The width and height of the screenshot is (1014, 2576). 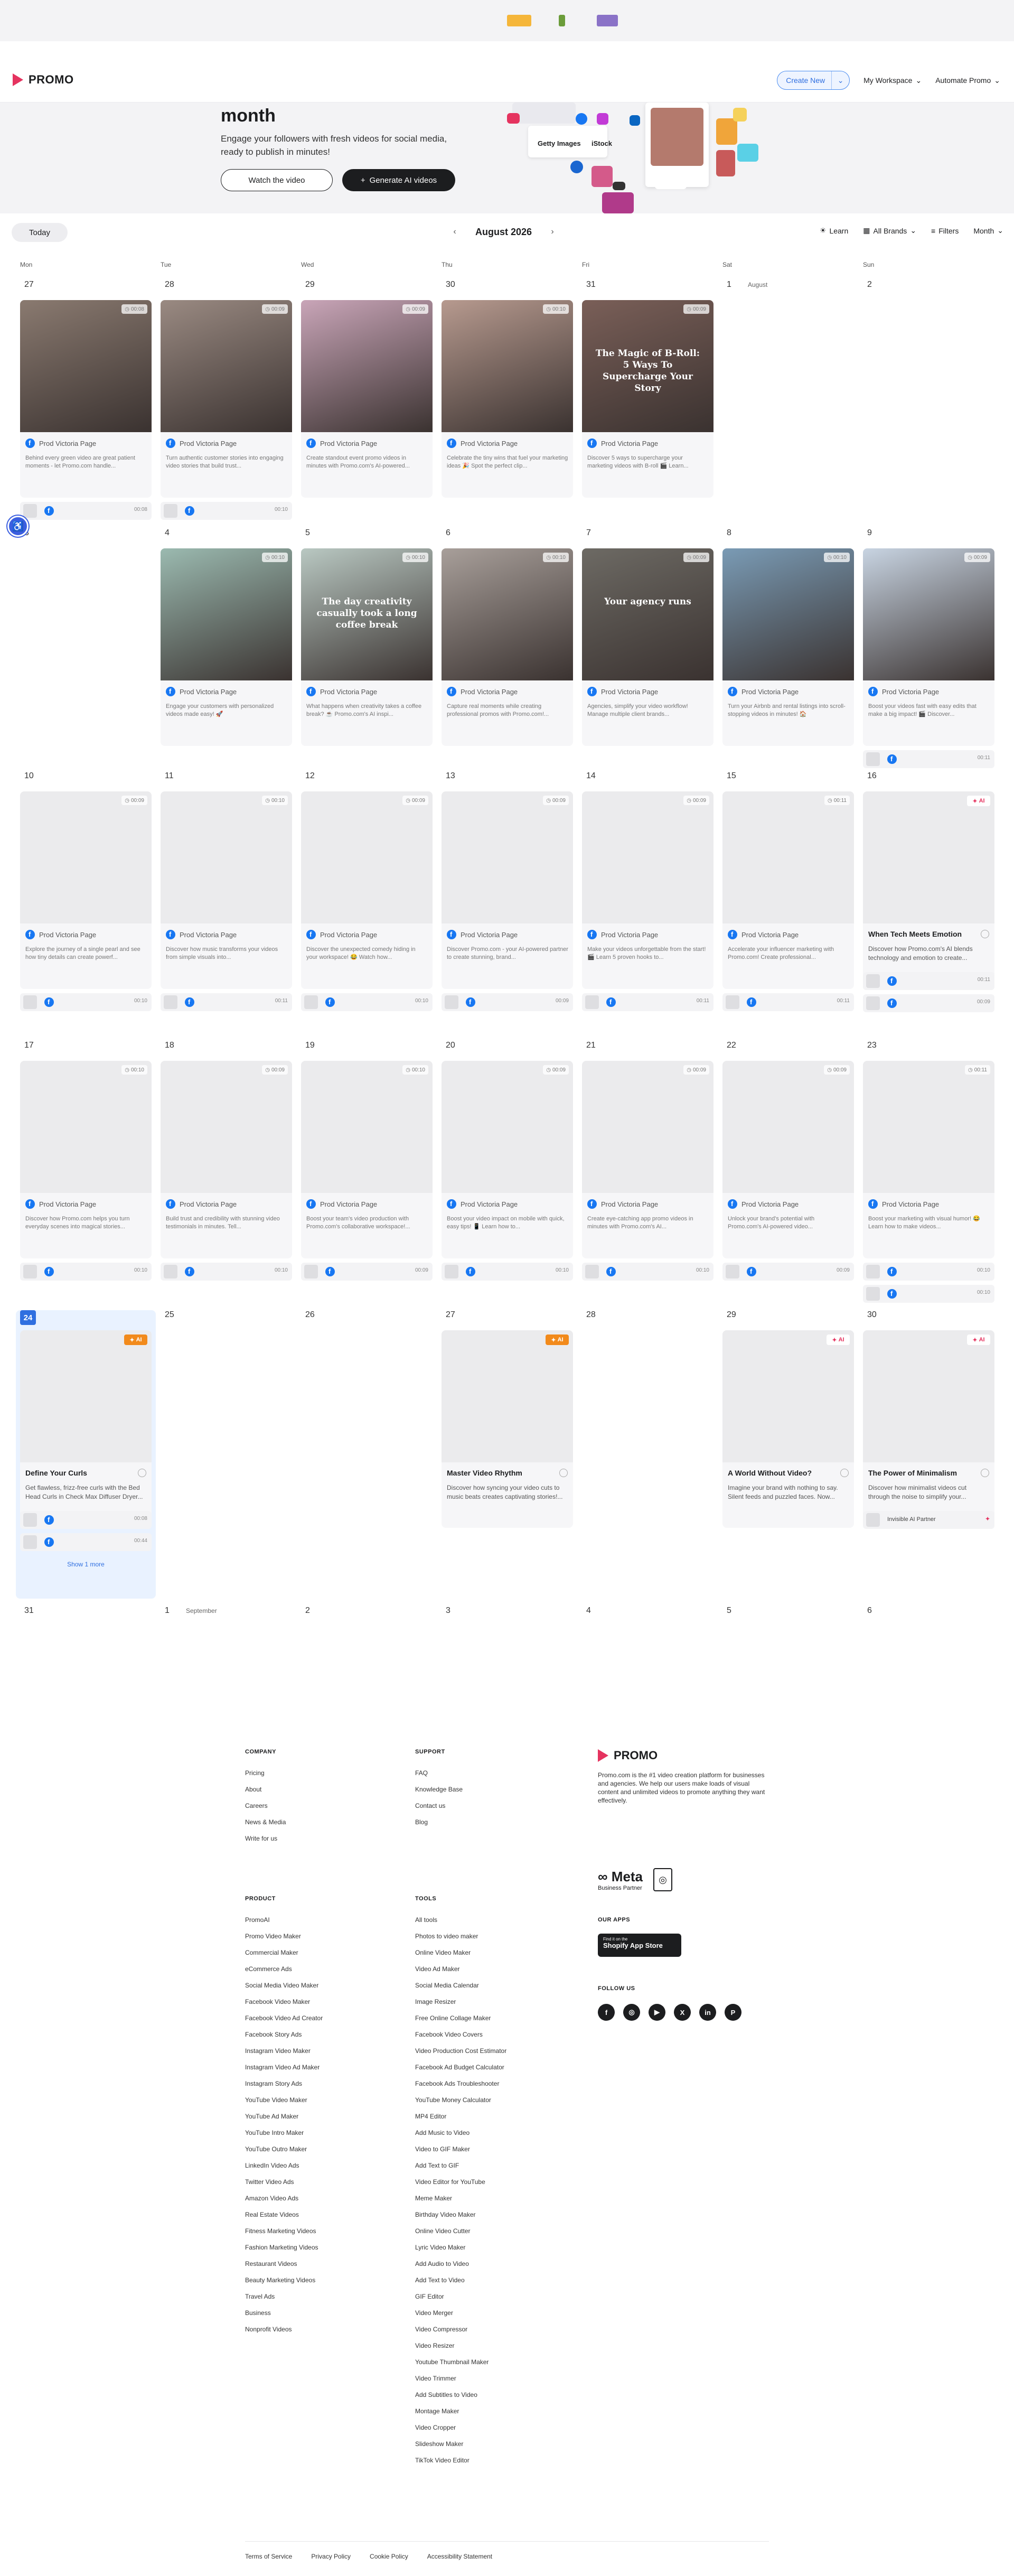 What do you see at coordinates (284, 2038) in the screenshot?
I see `footer-link: Facebook Story Ads` at bounding box center [284, 2038].